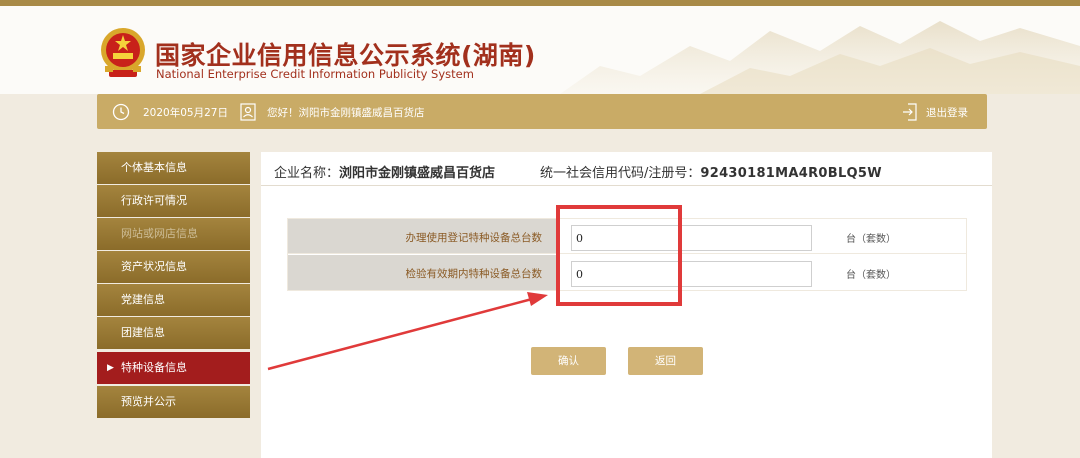 The image size is (1080, 458). I want to click on form-row: 办理使用登记特种设备总台数 0 台（套数）, so click(627, 236).